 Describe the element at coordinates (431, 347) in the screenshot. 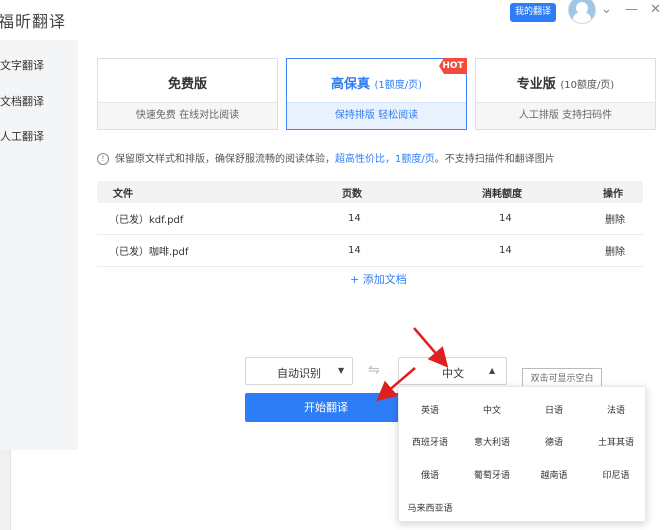

I see `annotation-arrow-to-target-language` at that location.